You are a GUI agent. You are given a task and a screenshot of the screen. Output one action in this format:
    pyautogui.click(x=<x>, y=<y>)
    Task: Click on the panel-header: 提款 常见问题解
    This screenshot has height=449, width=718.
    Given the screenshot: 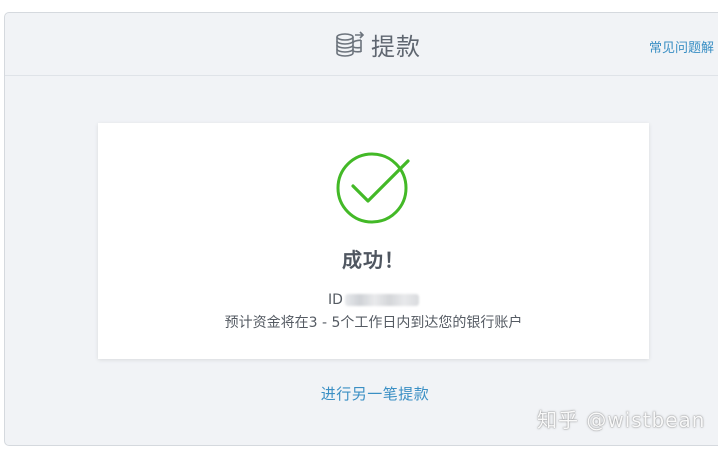 What is the action you would take?
    pyautogui.click(x=361, y=44)
    